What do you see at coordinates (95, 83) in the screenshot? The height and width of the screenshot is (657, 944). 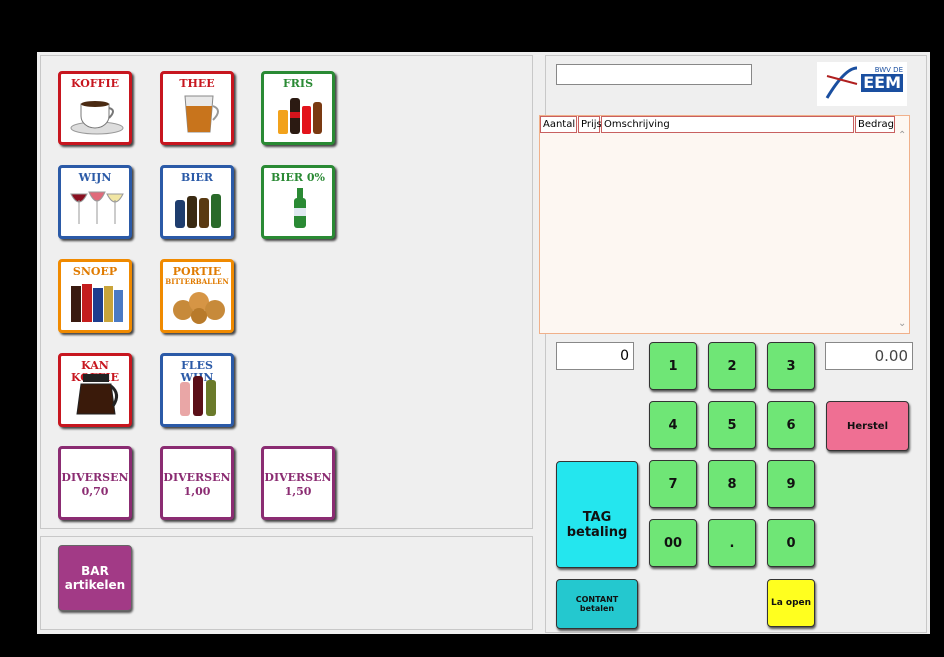 I see `tile-label: KOFFIE` at bounding box center [95, 83].